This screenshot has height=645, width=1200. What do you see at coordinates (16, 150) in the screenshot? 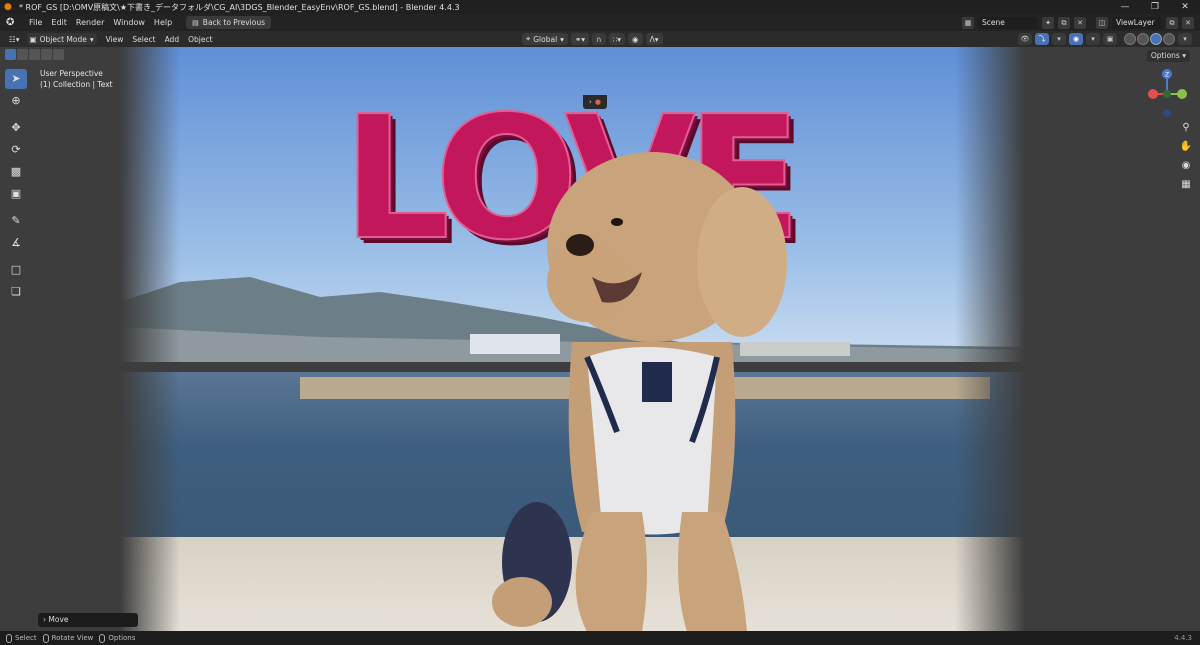
I see `rotate-tool: ⟳` at bounding box center [16, 150].